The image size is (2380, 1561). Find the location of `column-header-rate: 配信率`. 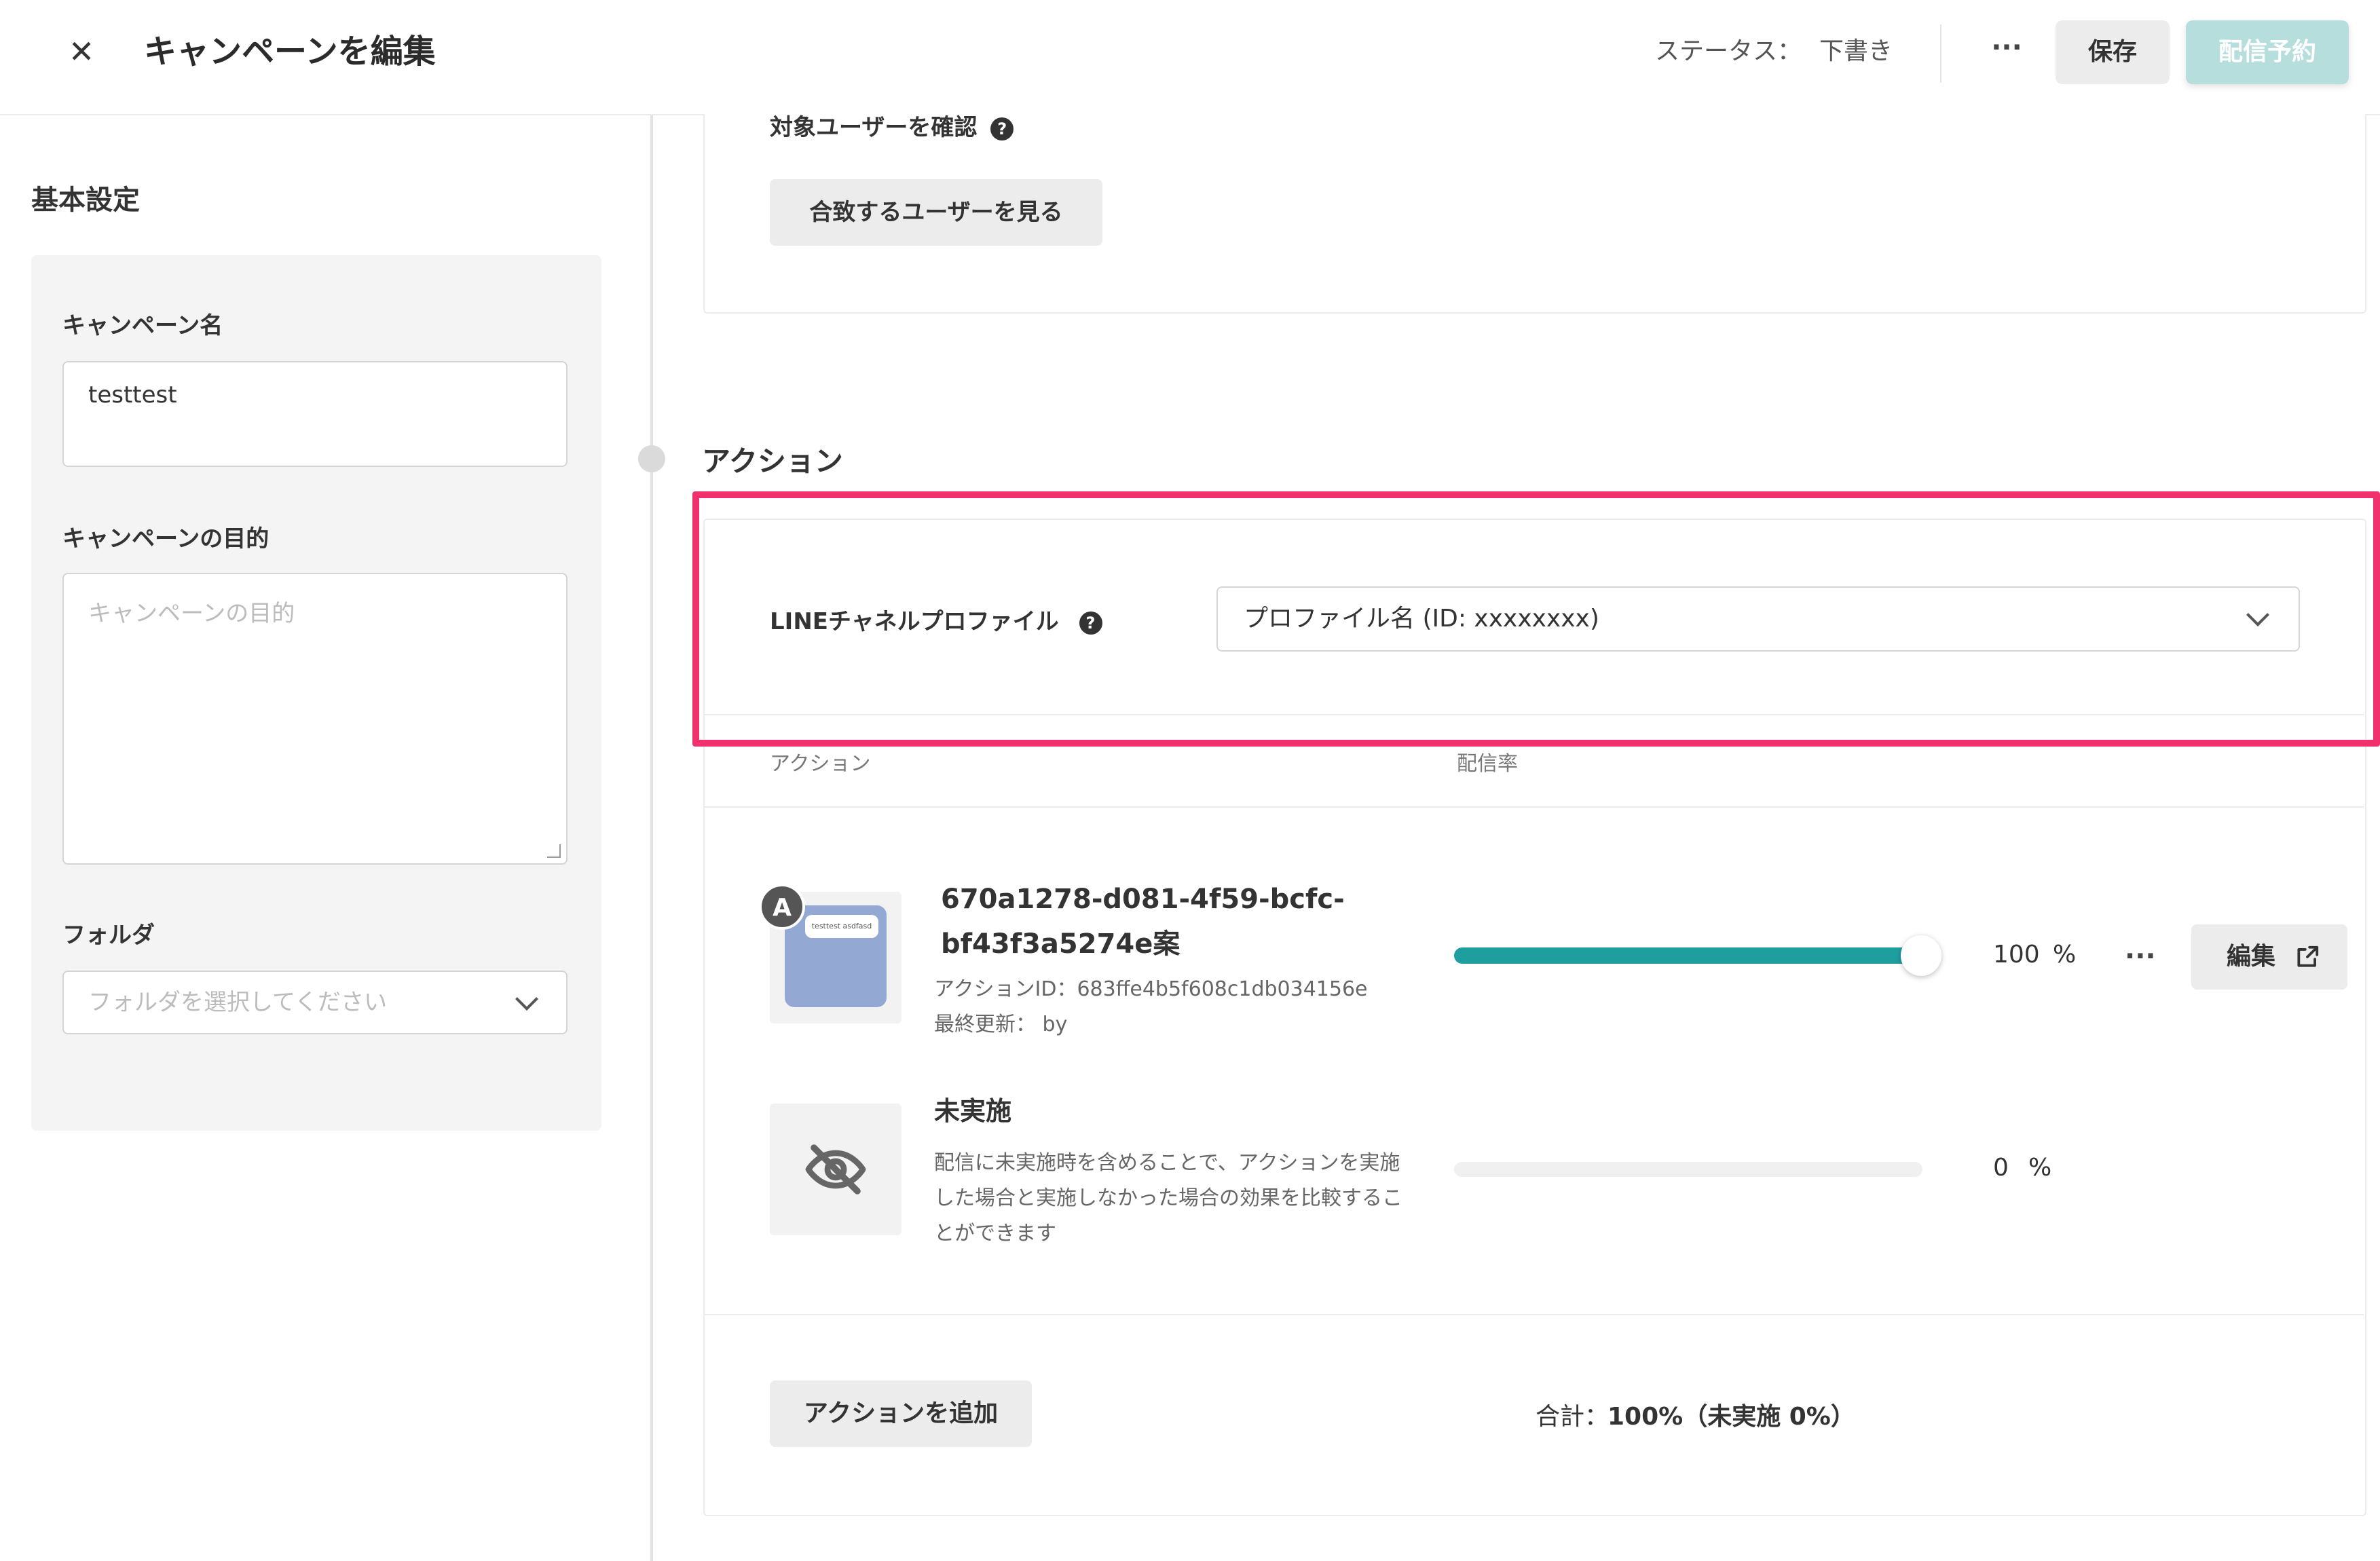

column-header-rate: 配信率 is located at coordinates (1487, 764).